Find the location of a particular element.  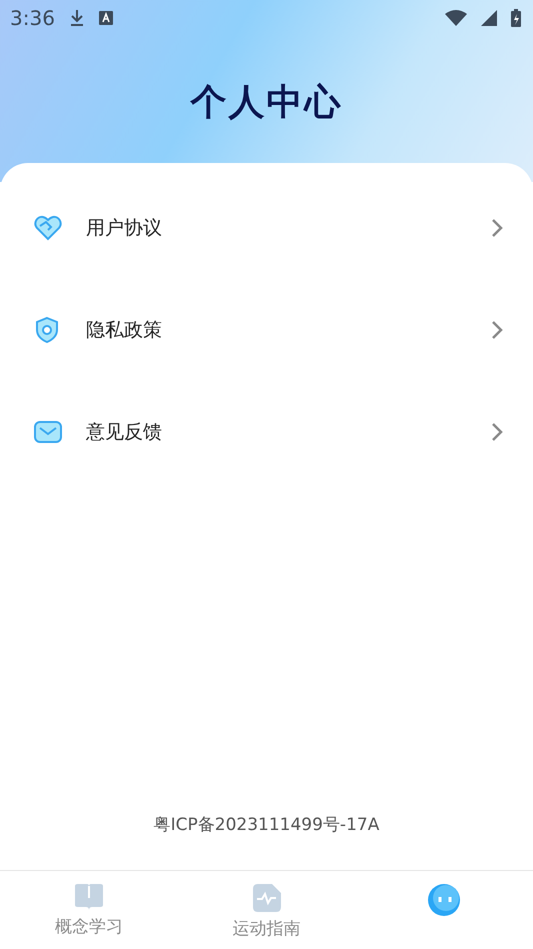

wifi-icon is located at coordinates (456, 18).